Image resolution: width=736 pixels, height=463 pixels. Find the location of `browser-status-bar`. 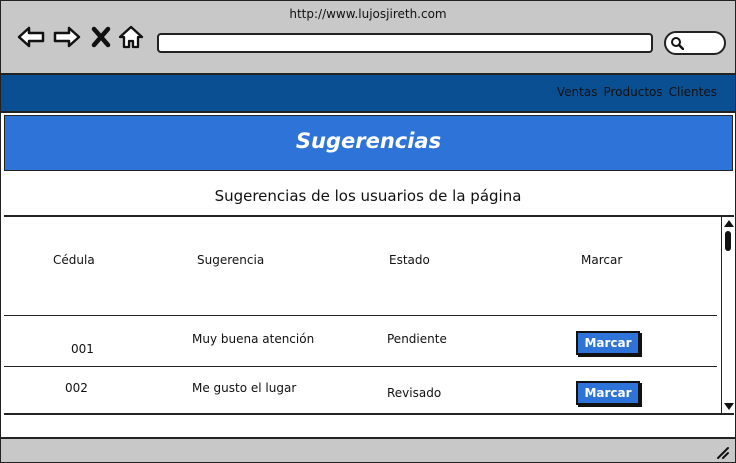

browser-status-bar is located at coordinates (368, 449).